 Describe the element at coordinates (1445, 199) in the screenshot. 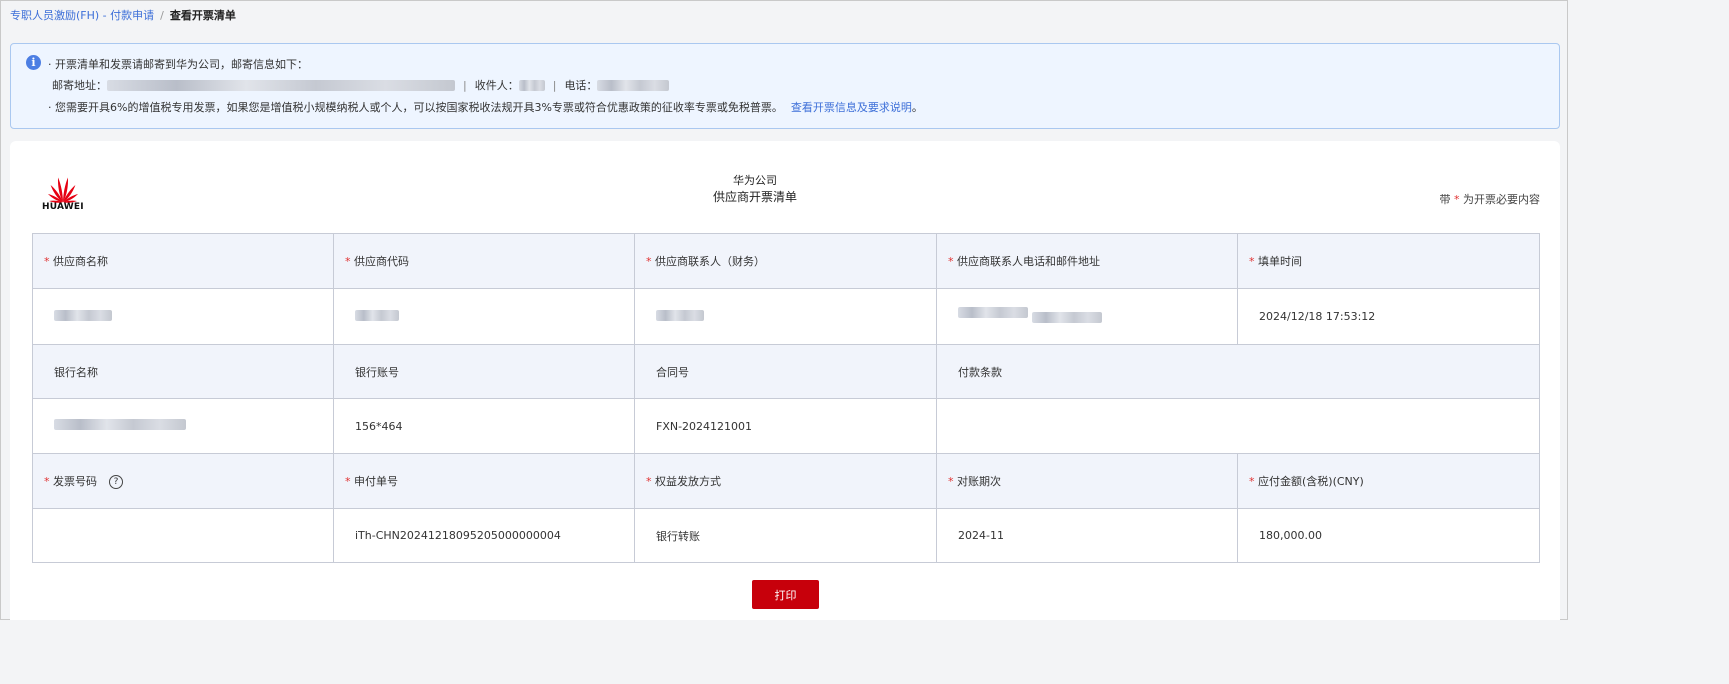

I see `hint-prefix: 带` at that location.